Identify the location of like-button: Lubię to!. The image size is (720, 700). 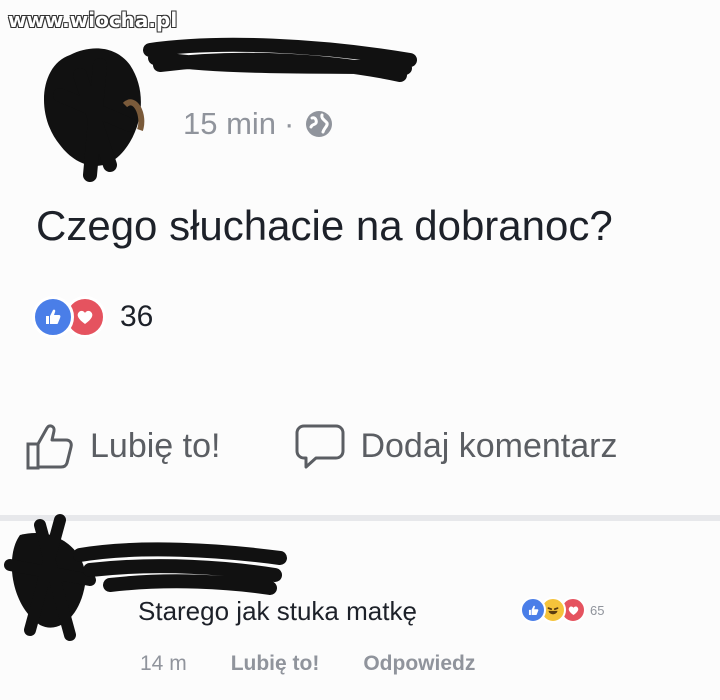
(122, 446).